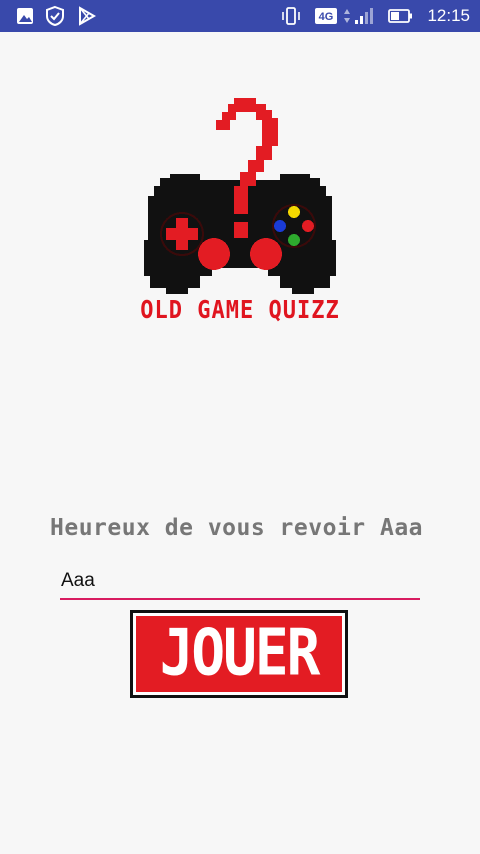 This screenshot has width=480, height=854. Describe the element at coordinates (448, 15) in the screenshot. I see `status-time: 12:15` at that location.